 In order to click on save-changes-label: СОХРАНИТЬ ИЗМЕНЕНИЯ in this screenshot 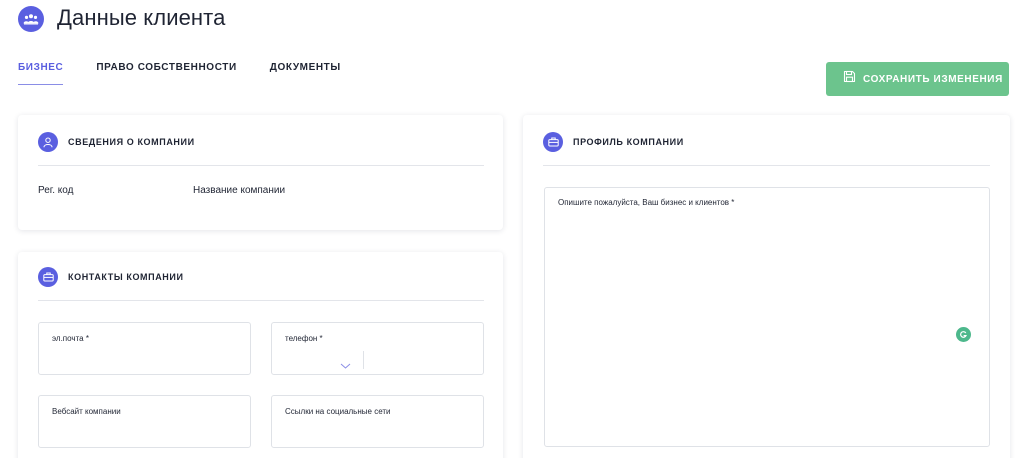, I will do `click(933, 79)`.